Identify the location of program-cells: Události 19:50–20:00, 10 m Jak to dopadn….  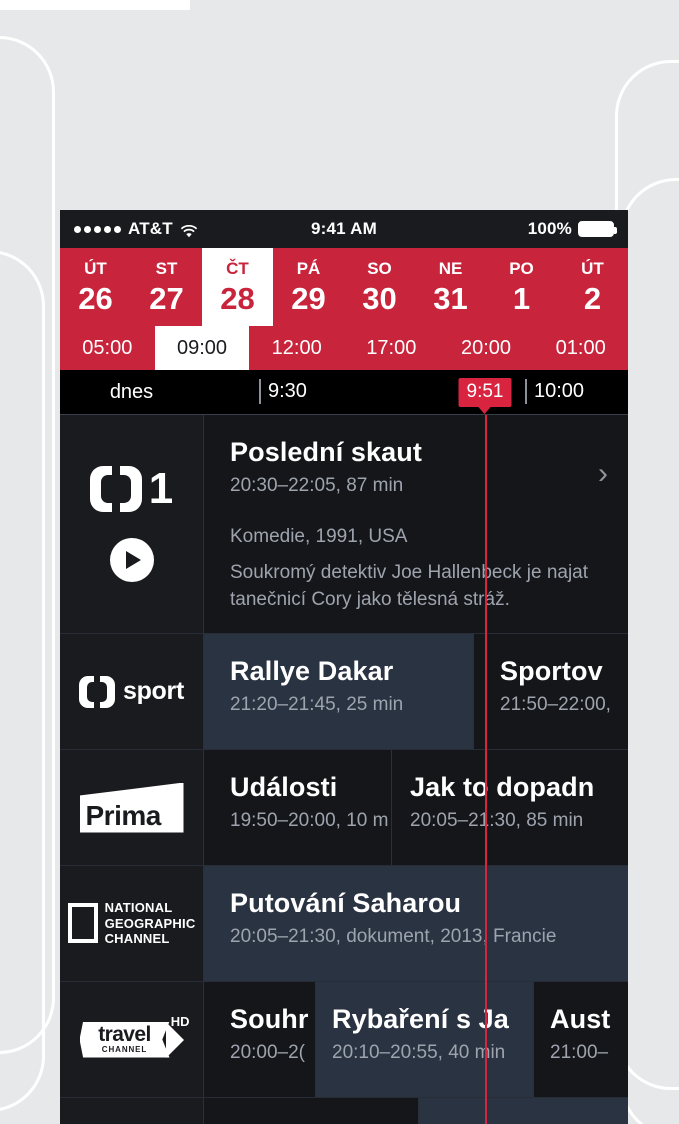
(415, 807).